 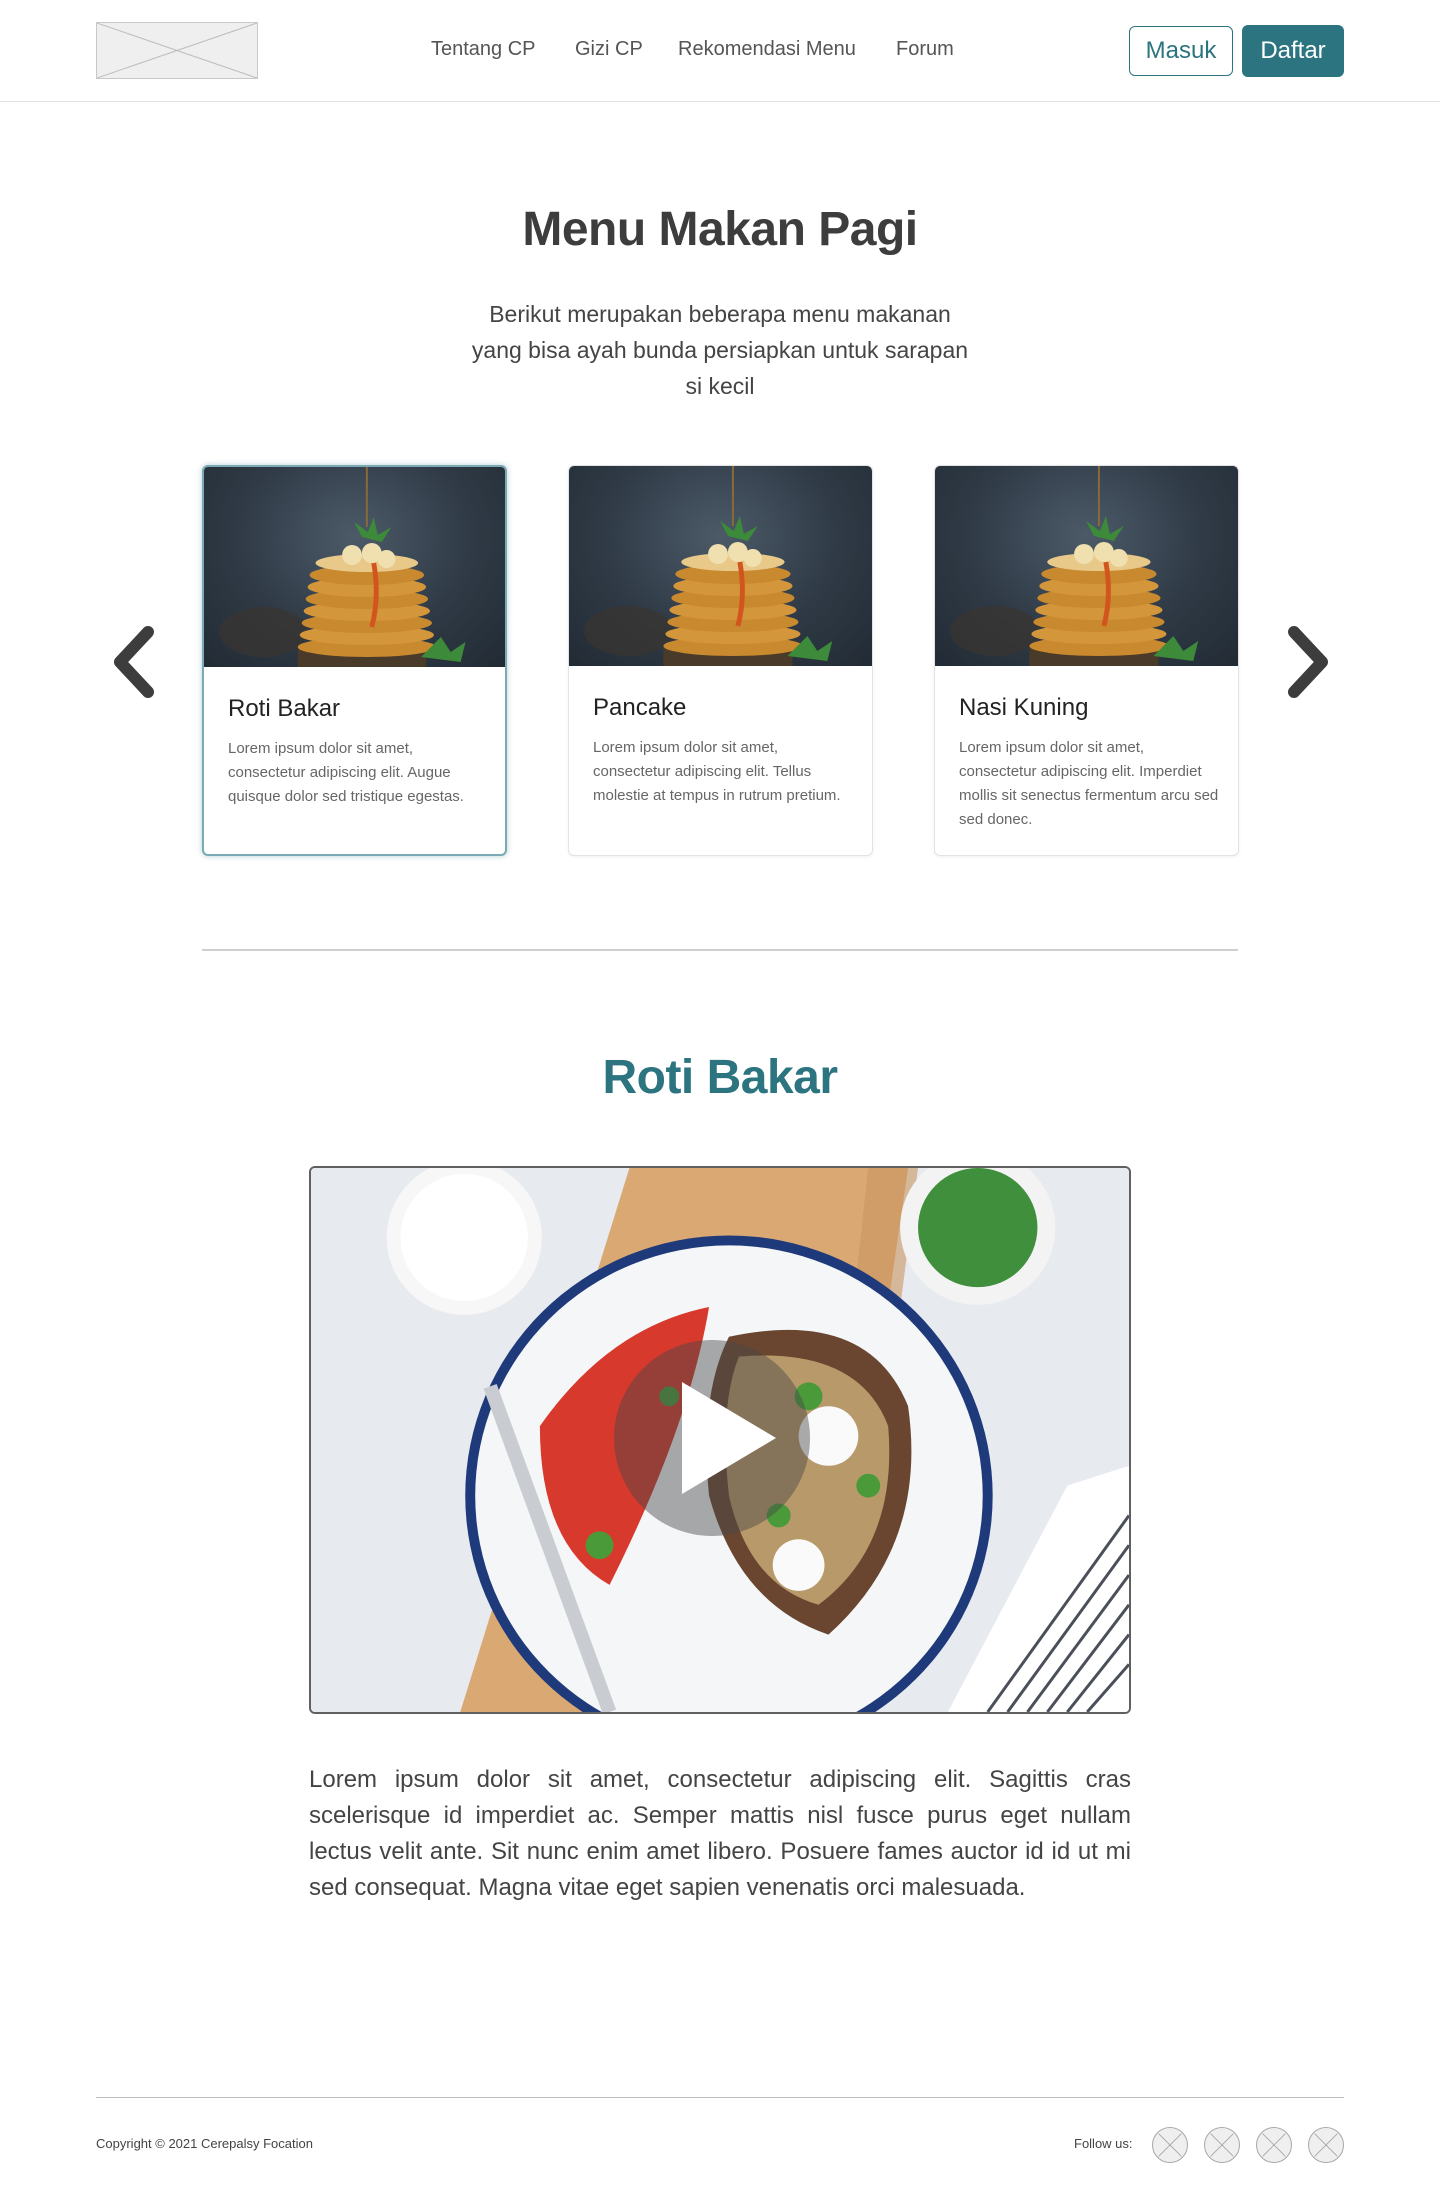 What do you see at coordinates (640, 707) in the screenshot?
I see `card-title: Pancake` at bounding box center [640, 707].